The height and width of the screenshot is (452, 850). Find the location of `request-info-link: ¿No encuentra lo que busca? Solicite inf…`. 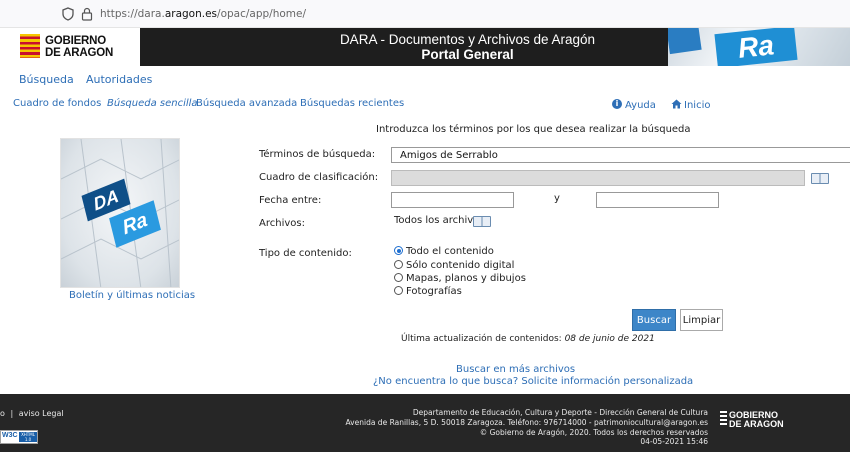

request-info-link: ¿No encuentra lo que busca? Solicite inf… is located at coordinates (533, 381).